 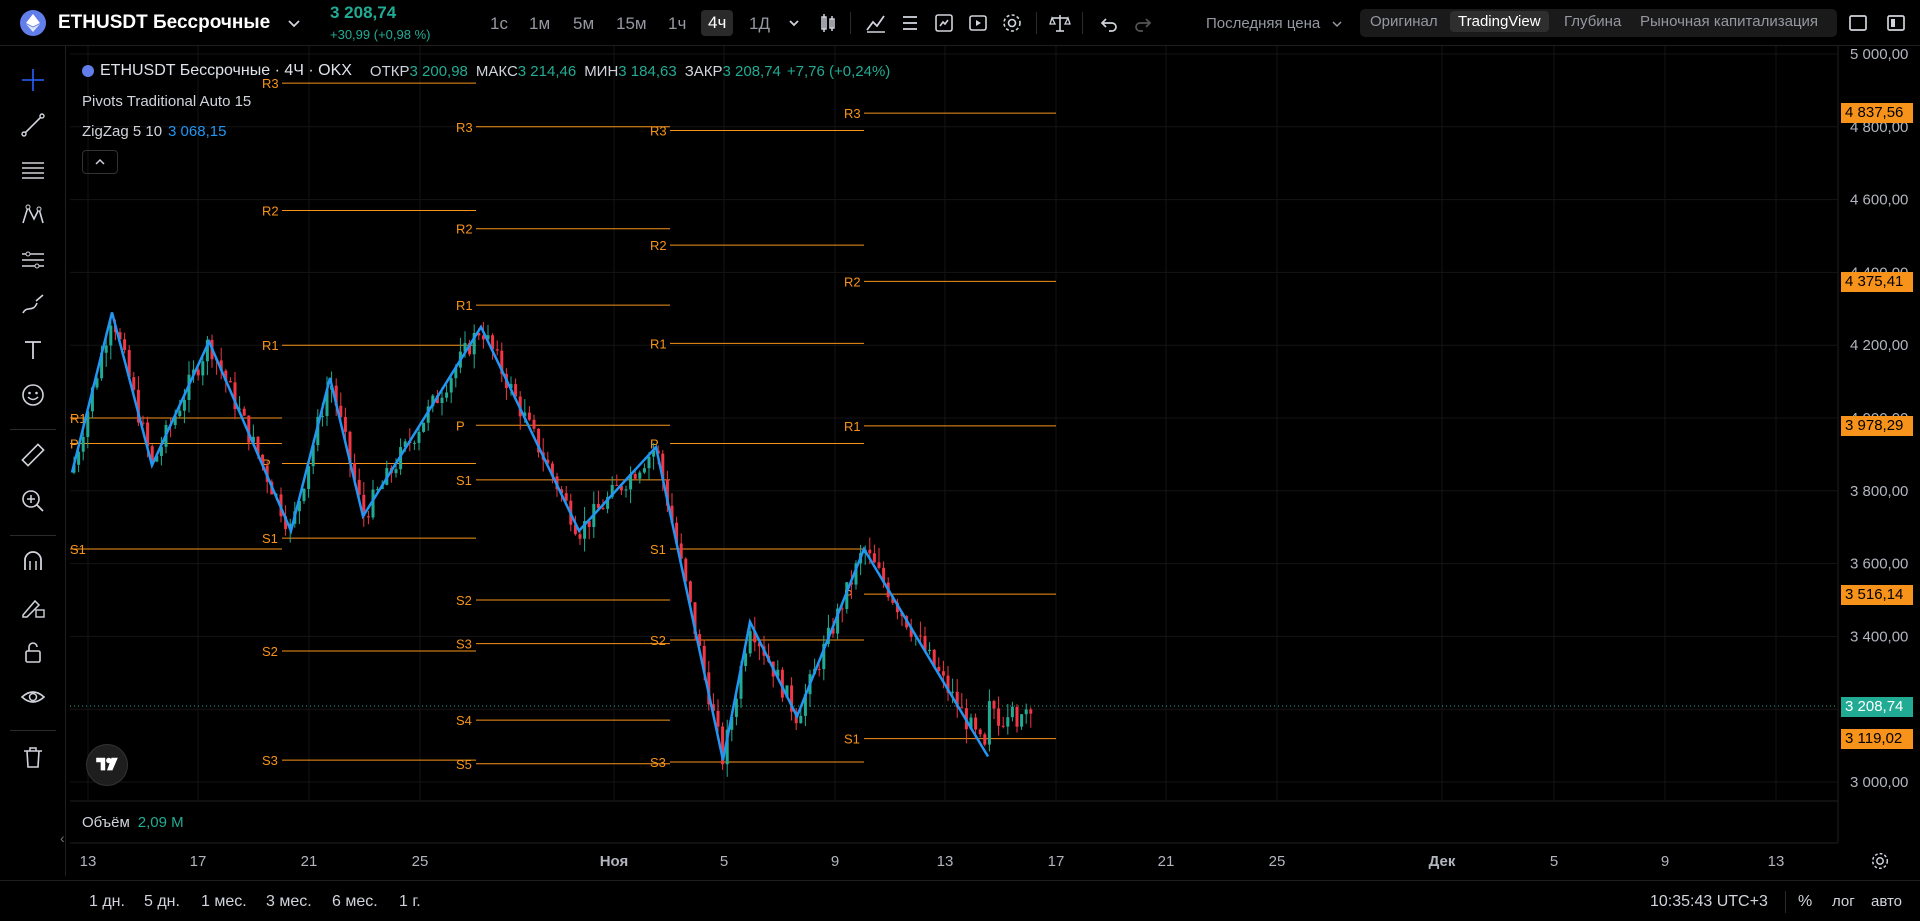 I want to click on close-value: 3 208,74, so click(x=751, y=71).